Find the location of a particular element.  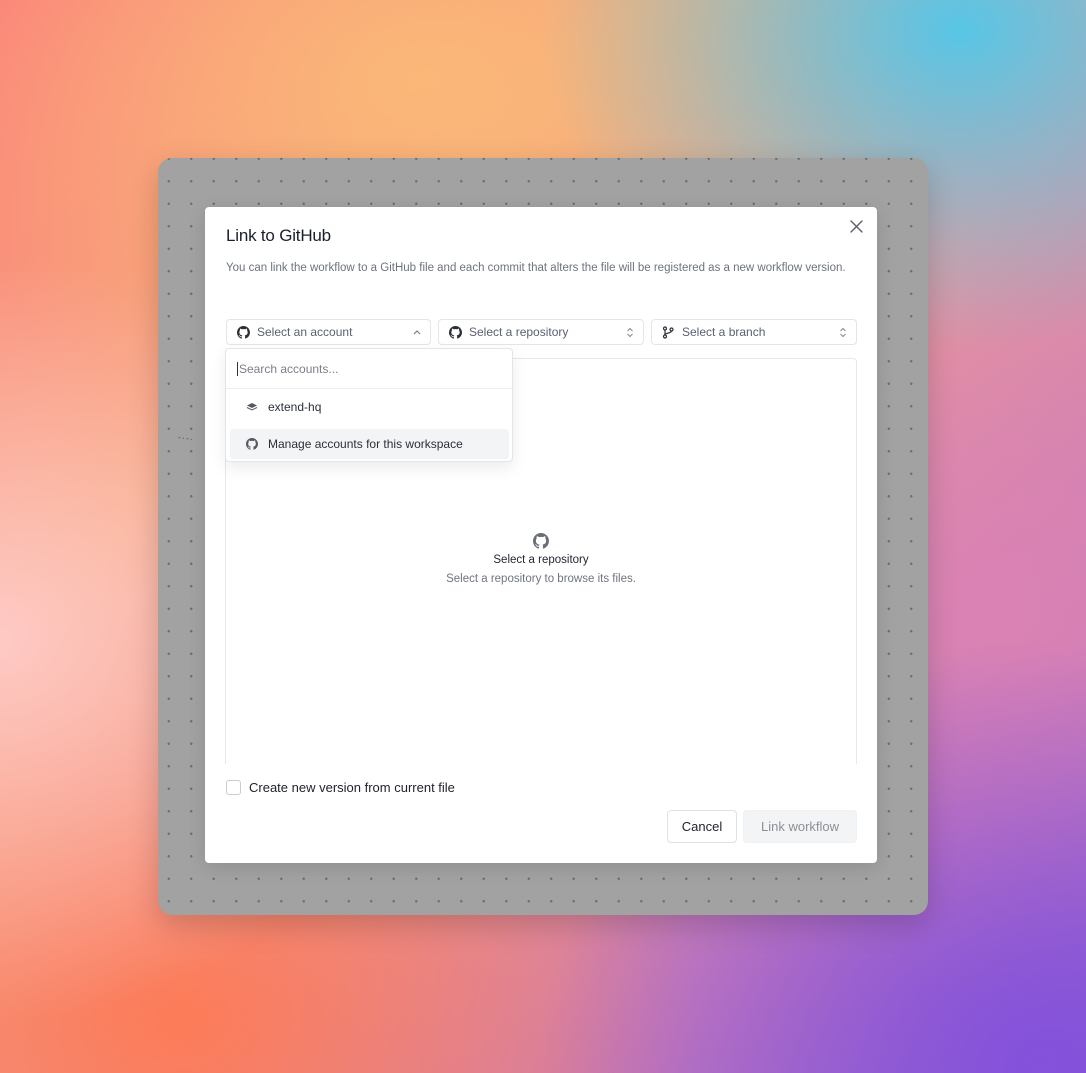

manage-accounts-option: Manage accounts for this workspace is located at coordinates (369, 444).